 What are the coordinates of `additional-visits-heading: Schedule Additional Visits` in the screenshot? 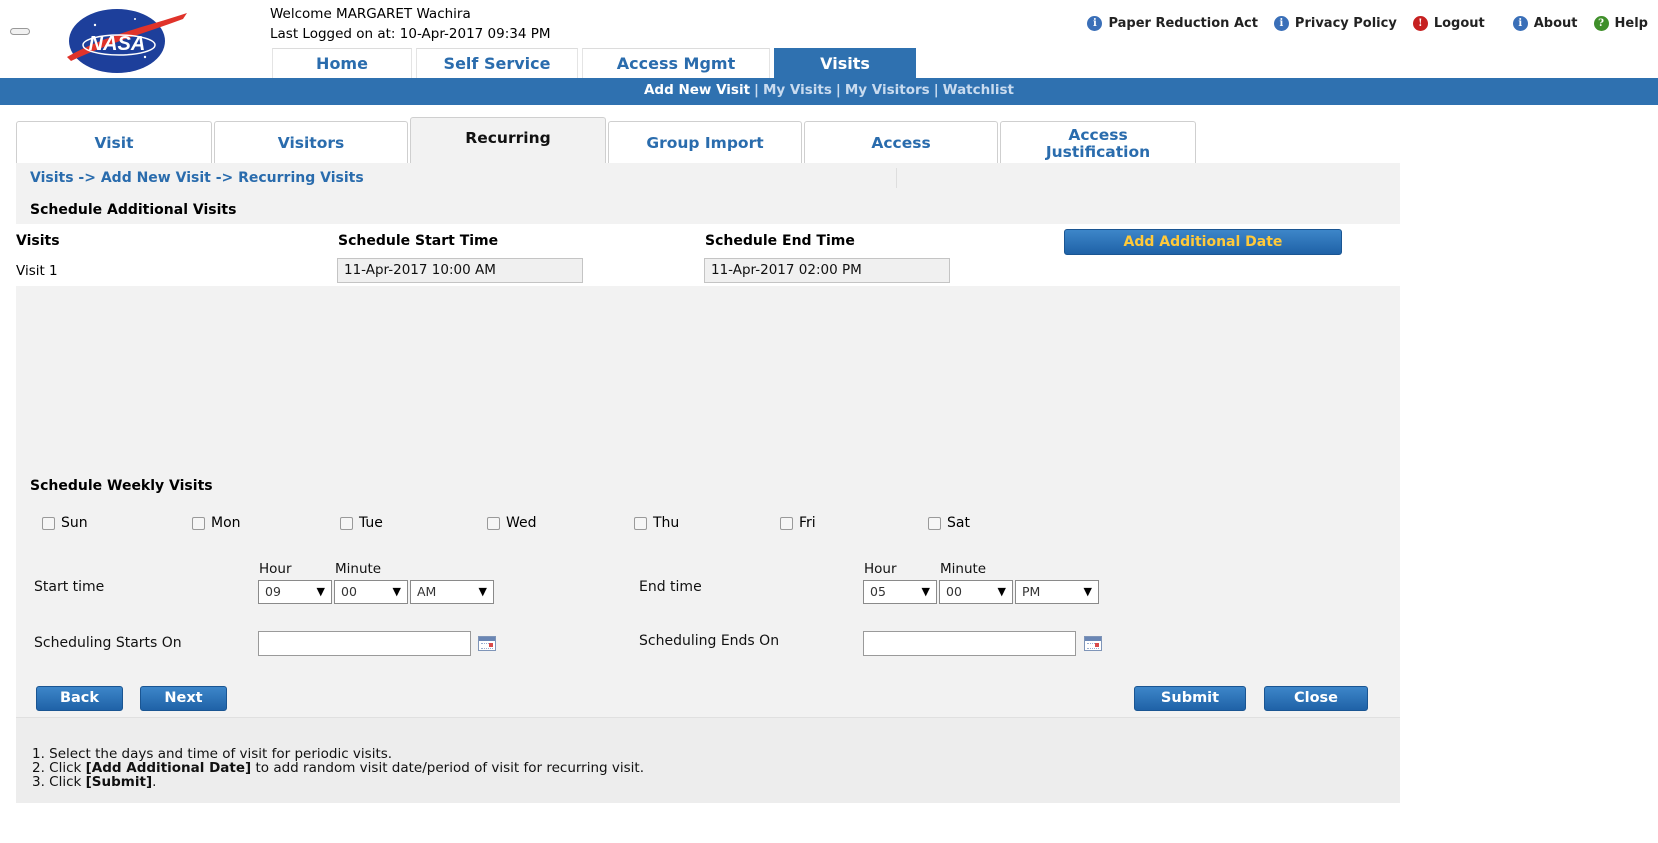 It's located at (133, 210).